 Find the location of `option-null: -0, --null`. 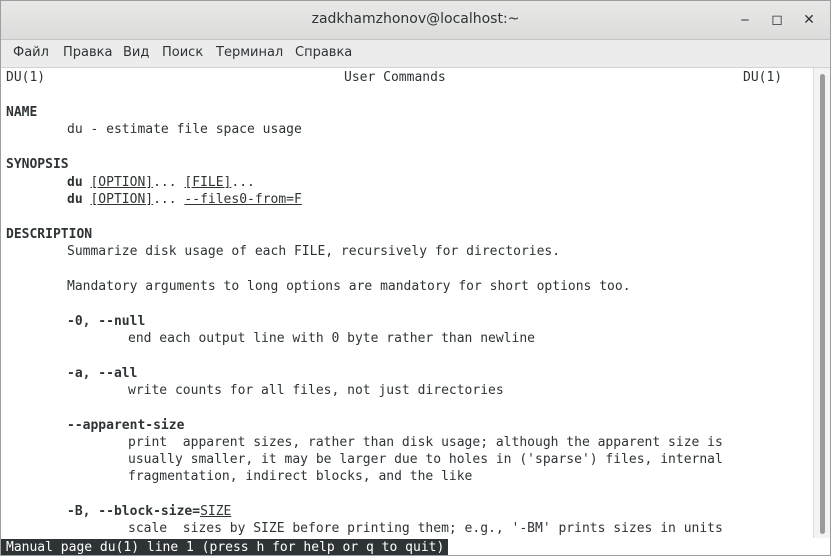

option-null: -0, --null is located at coordinates (106, 321).